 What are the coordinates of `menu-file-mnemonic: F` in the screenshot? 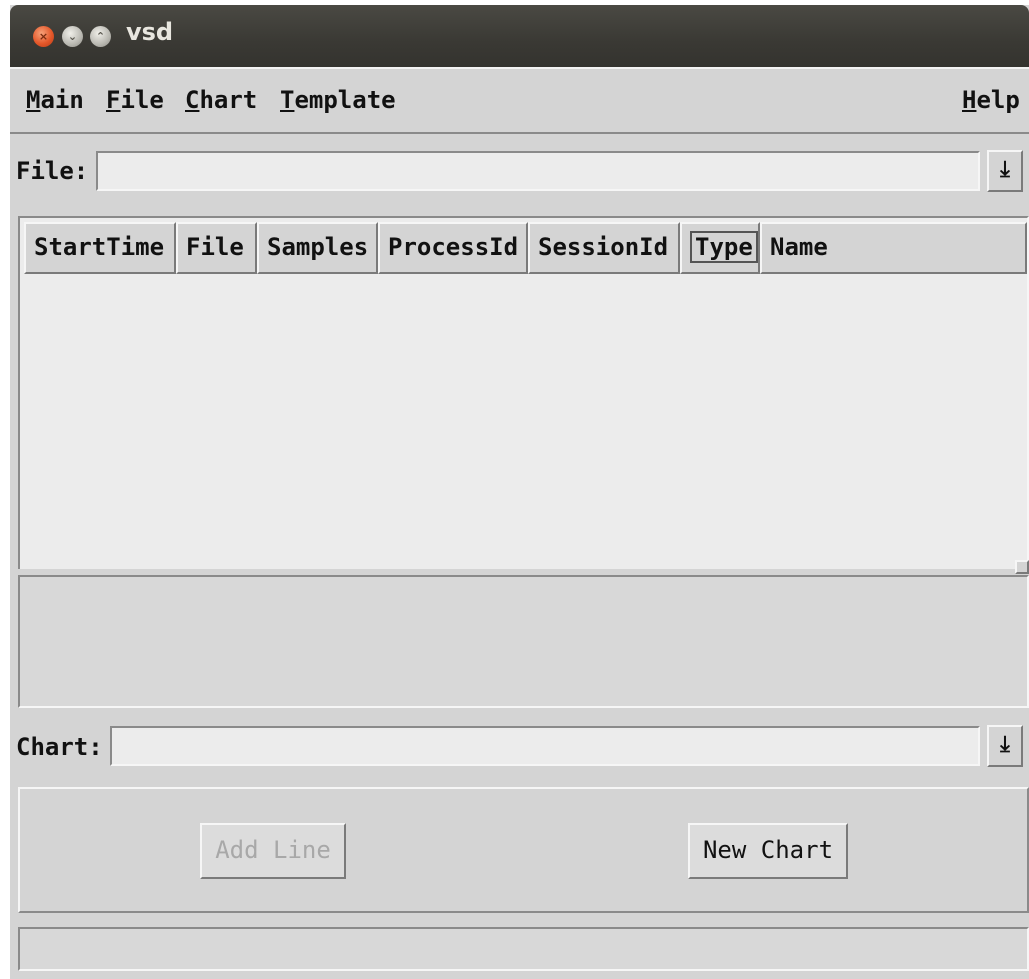 It's located at (113, 100).